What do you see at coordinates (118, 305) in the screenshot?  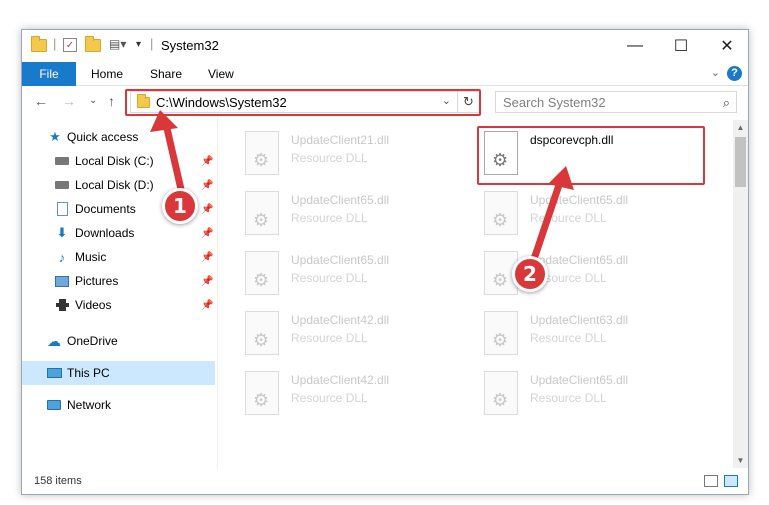 I see `sidebar-item-videos: Videos 📌` at bounding box center [118, 305].